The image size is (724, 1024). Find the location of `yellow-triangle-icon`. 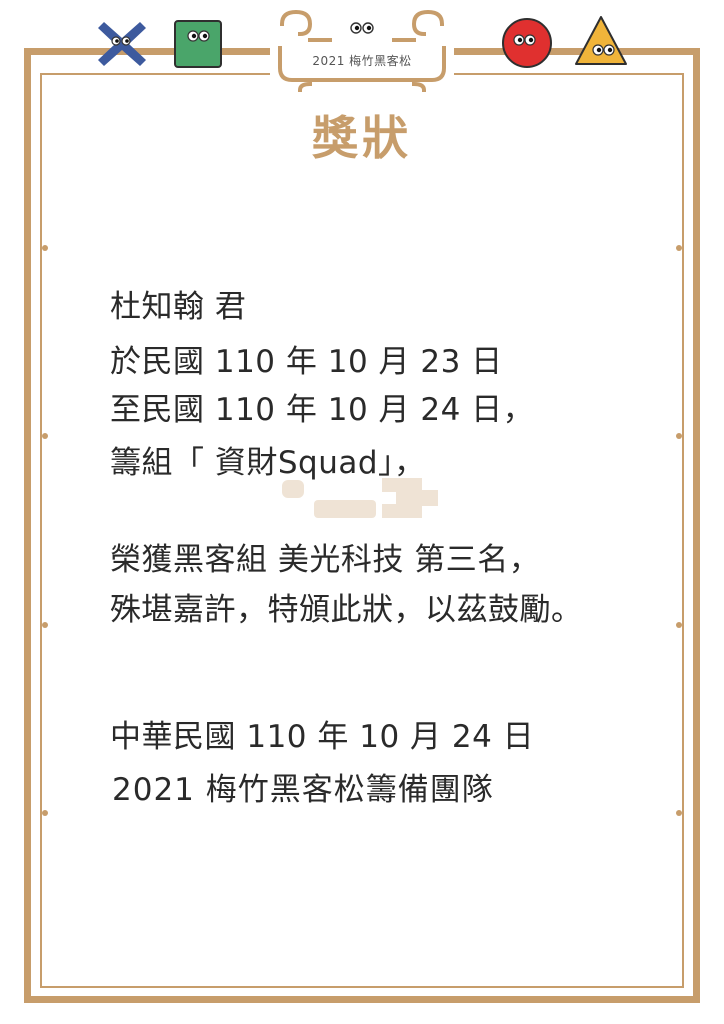

yellow-triangle-icon is located at coordinates (601, 40).